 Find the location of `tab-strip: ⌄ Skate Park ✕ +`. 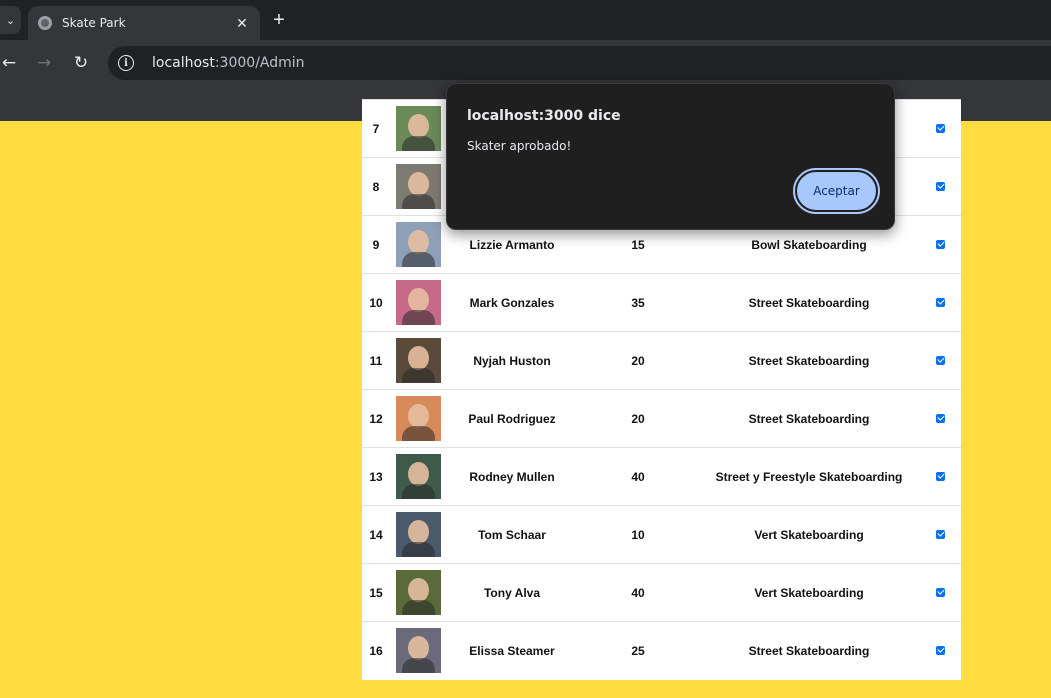

tab-strip: ⌄ Skate Park ✕ + is located at coordinates (525, 20).